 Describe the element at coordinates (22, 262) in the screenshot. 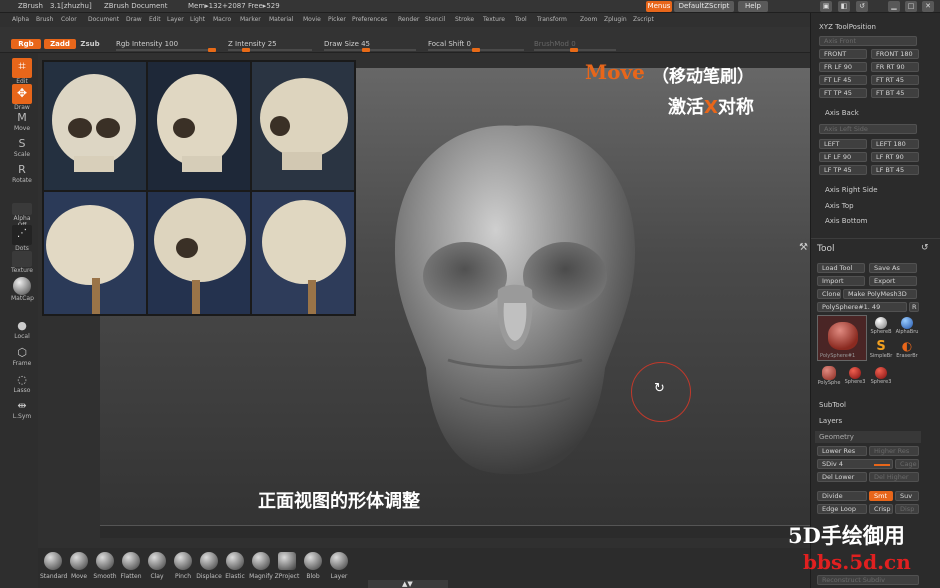

I see `texture-button: Texture` at that location.